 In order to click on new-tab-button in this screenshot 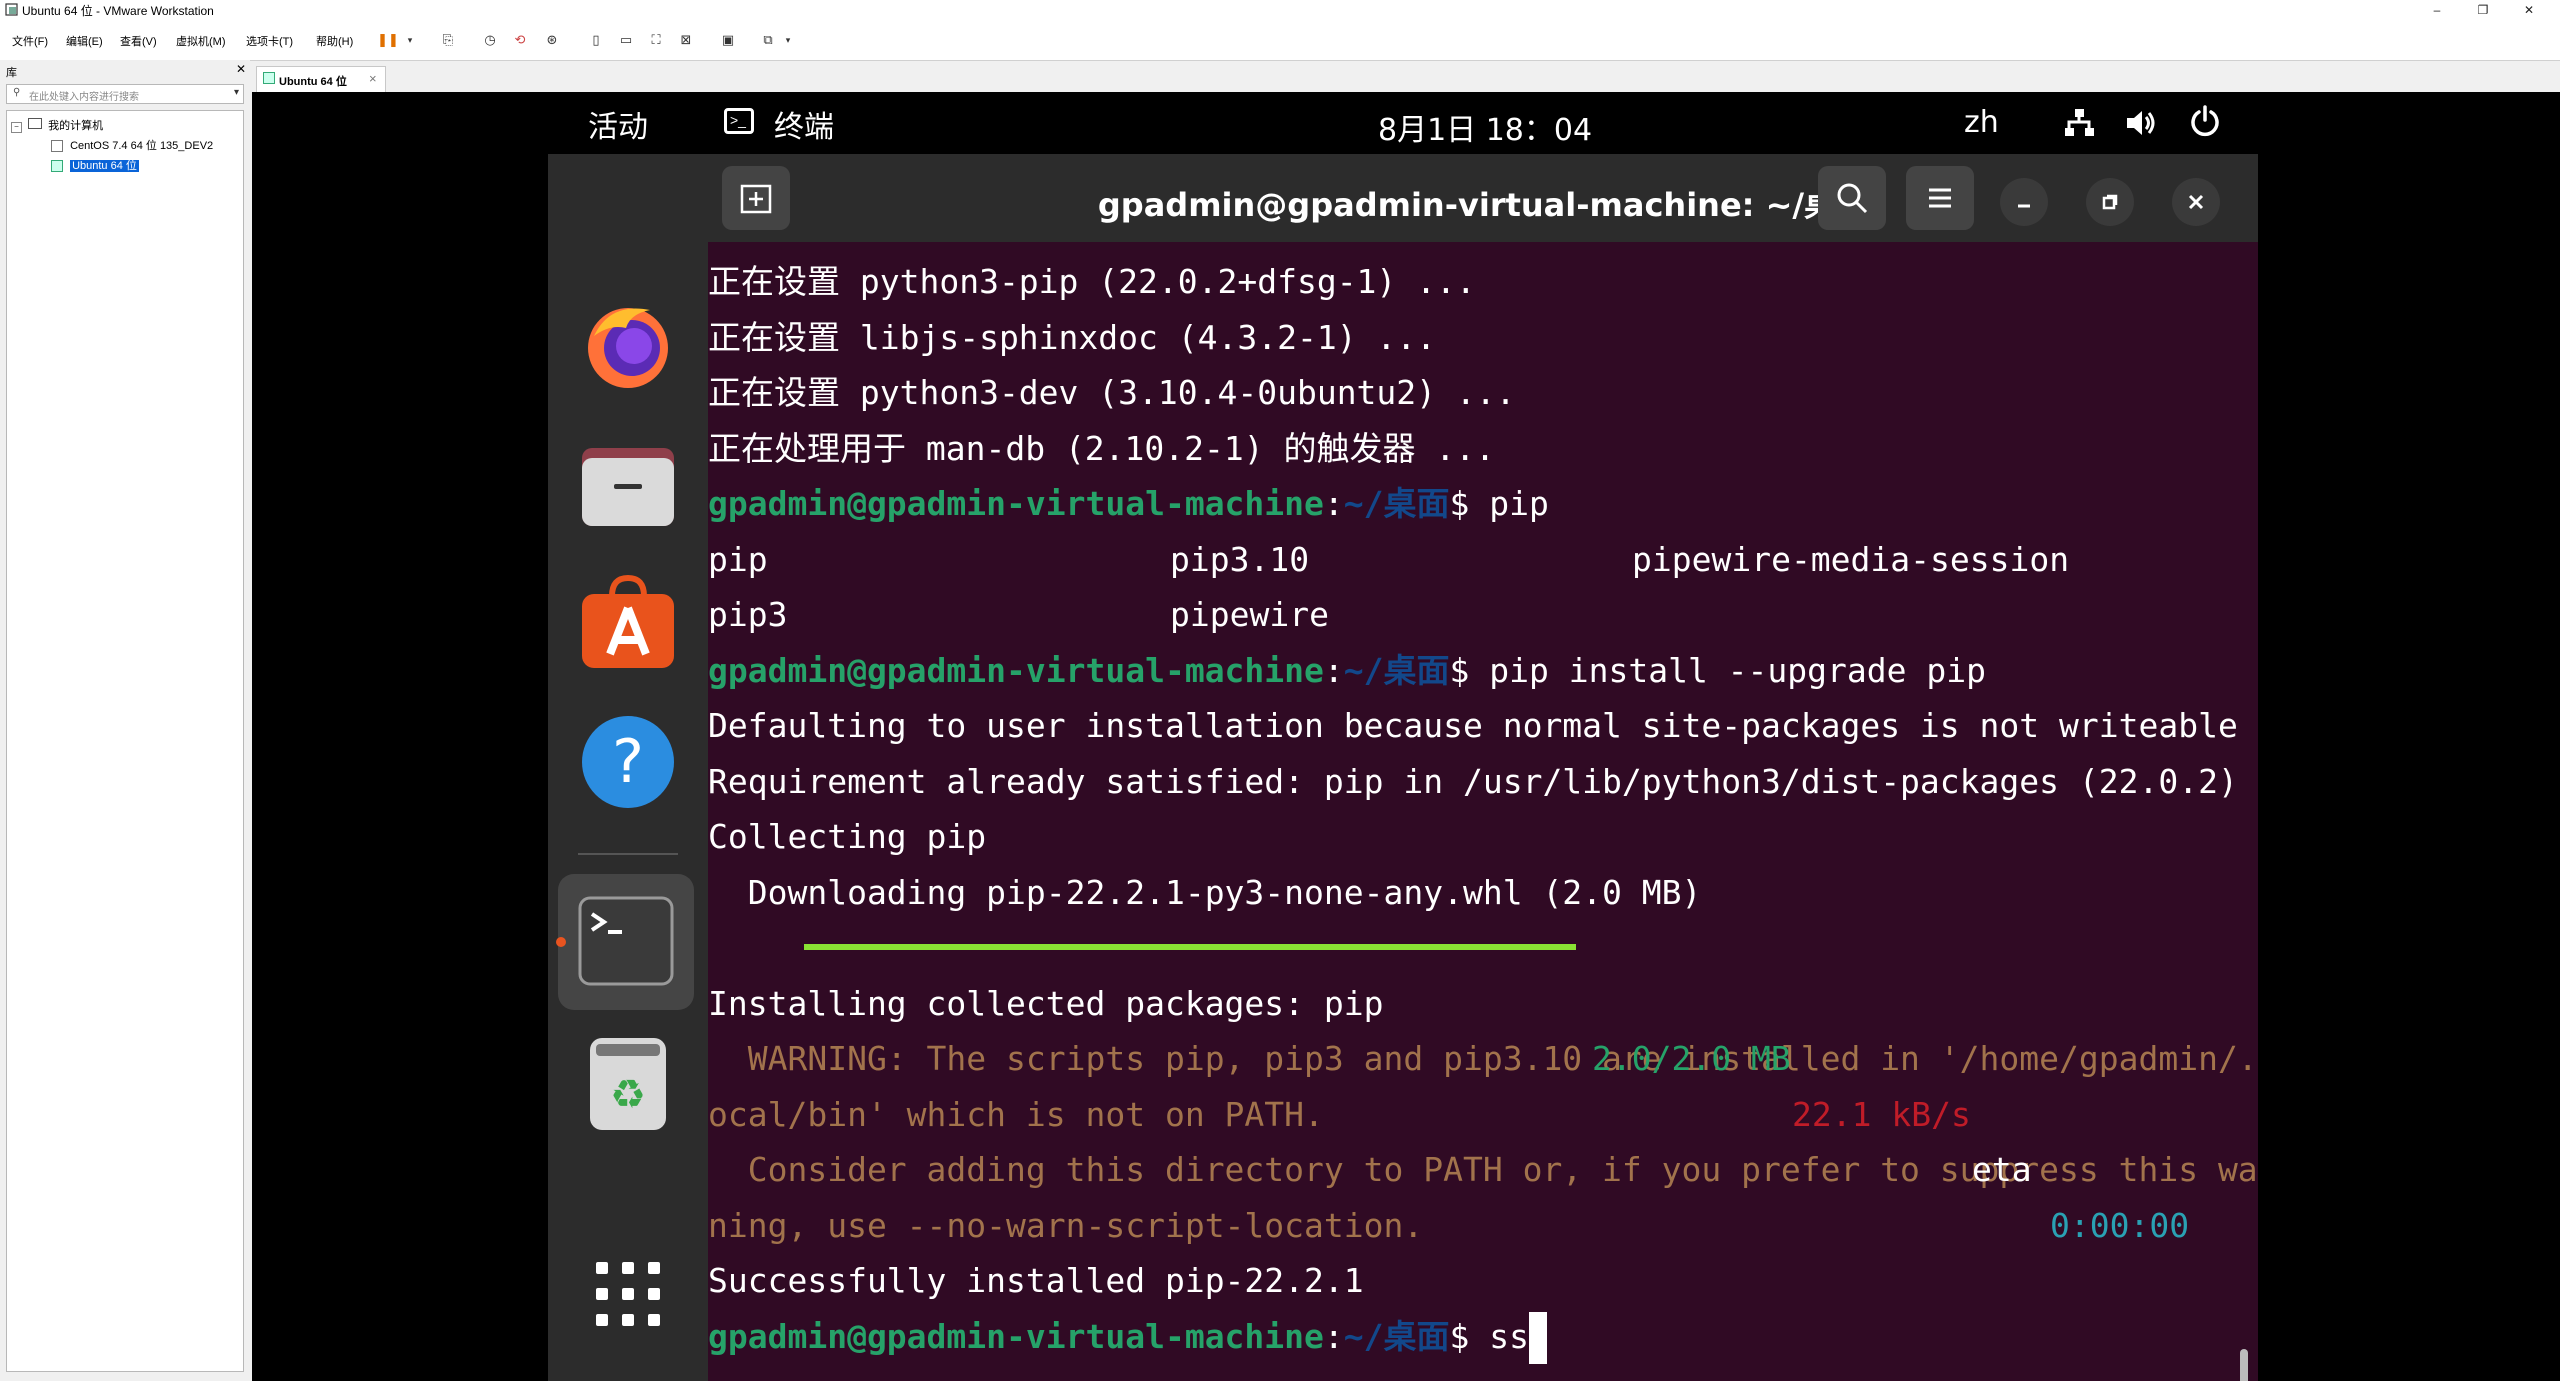, I will do `click(756, 198)`.